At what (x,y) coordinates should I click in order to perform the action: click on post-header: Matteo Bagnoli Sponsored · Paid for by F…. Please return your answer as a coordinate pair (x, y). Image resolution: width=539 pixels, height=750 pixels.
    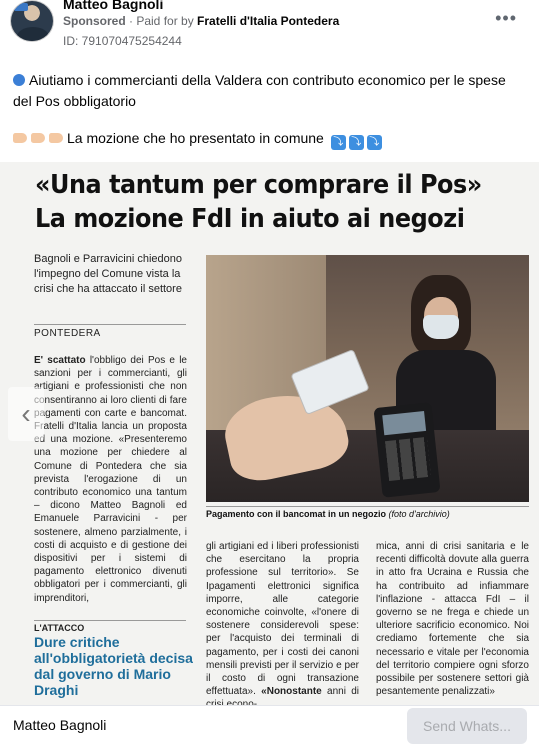
    Looking at the image, I should click on (269, 28).